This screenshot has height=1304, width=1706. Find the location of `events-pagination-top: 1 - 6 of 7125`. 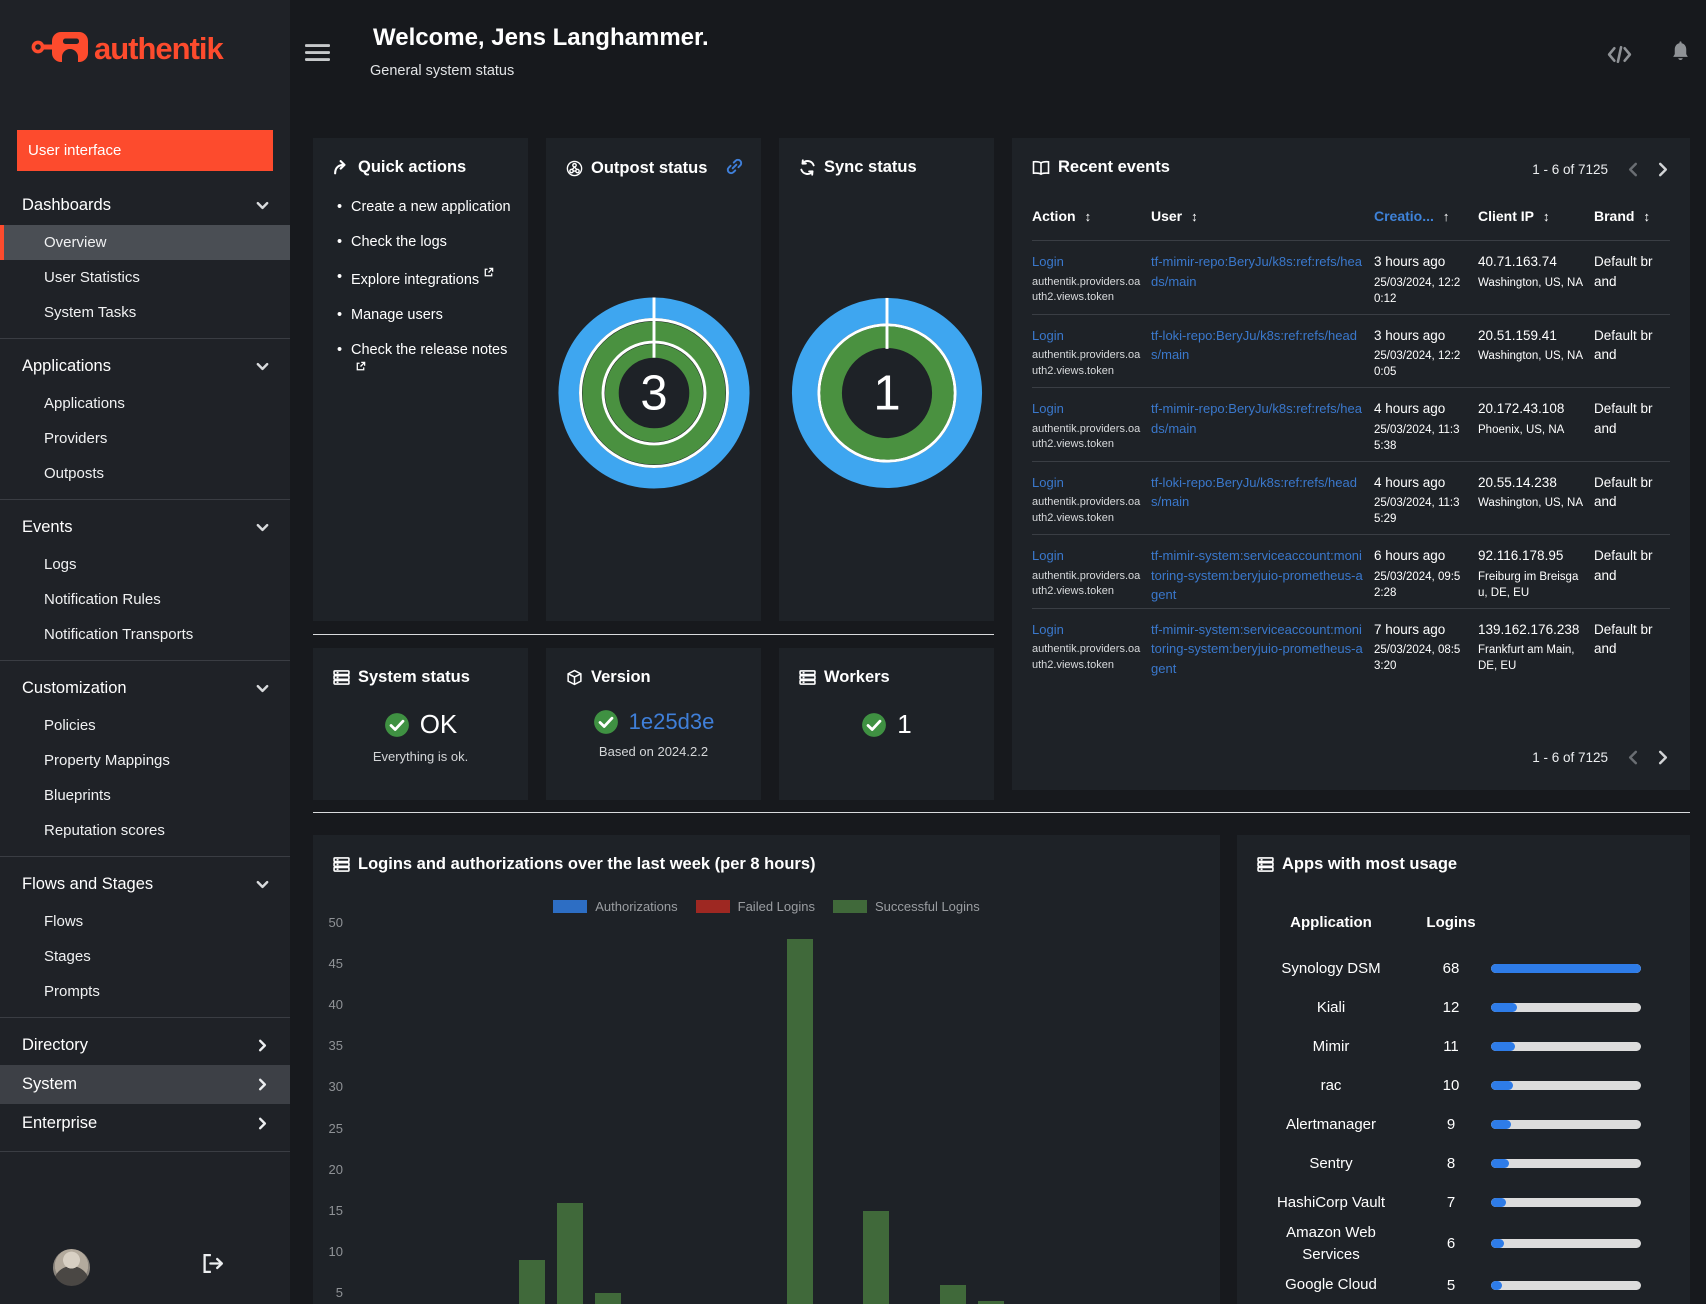

events-pagination-top: 1 - 6 of 7125 is located at coordinates (1600, 169).